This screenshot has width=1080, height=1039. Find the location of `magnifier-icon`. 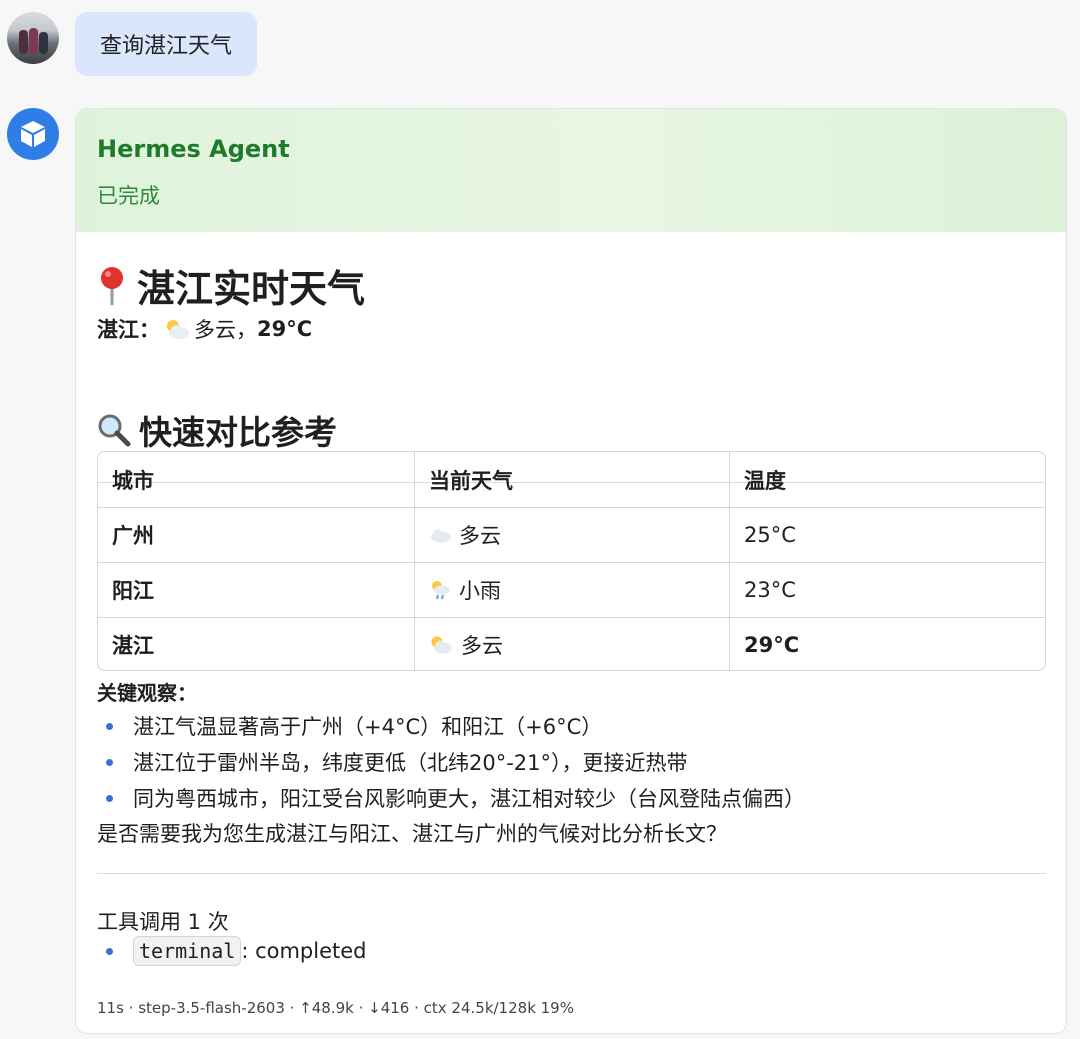

magnifier-icon is located at coordinates (114, 430).